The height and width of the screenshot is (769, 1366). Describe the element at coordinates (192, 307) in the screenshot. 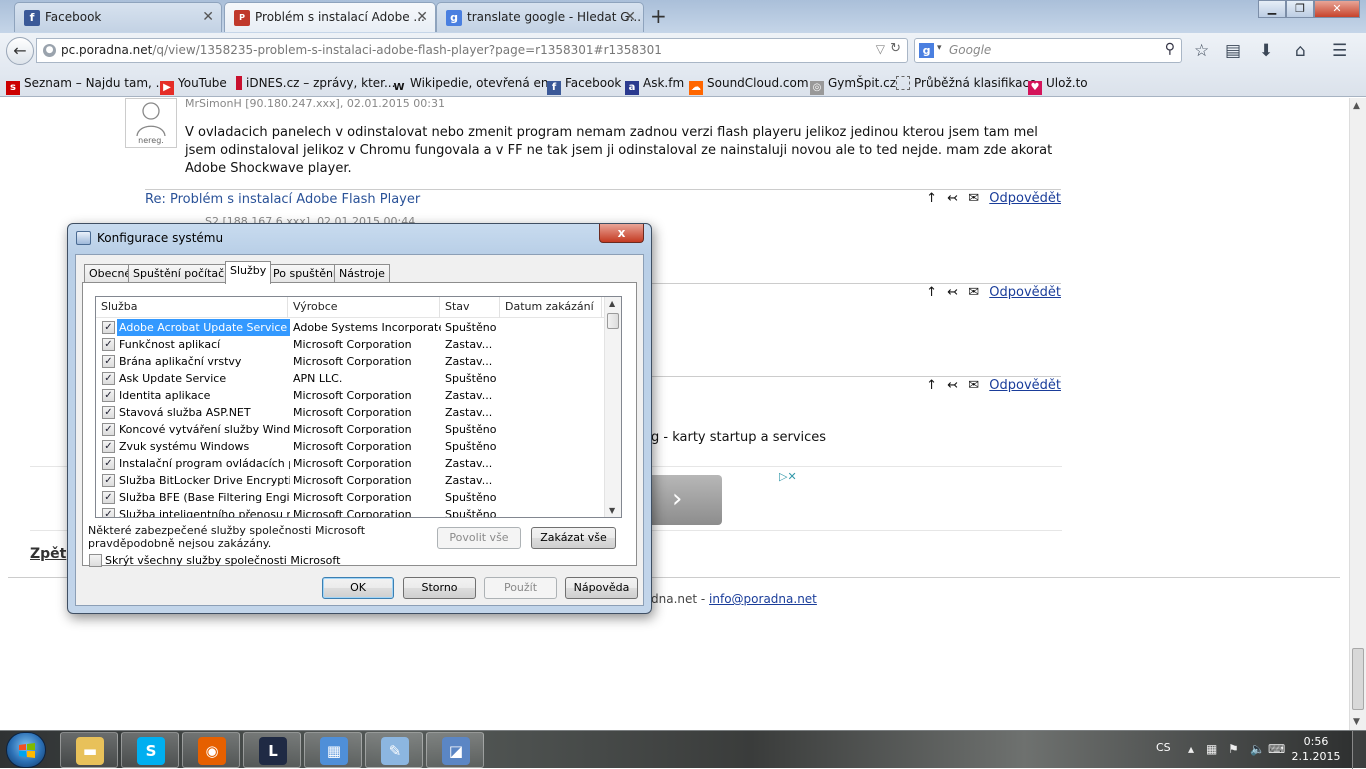

I see `column-header-service: Služba` at that location.